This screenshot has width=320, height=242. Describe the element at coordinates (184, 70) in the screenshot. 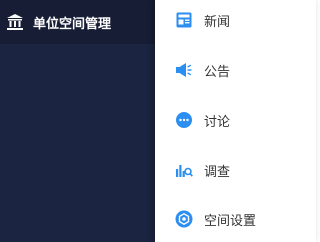

I see `megaphone-icon` at that location.